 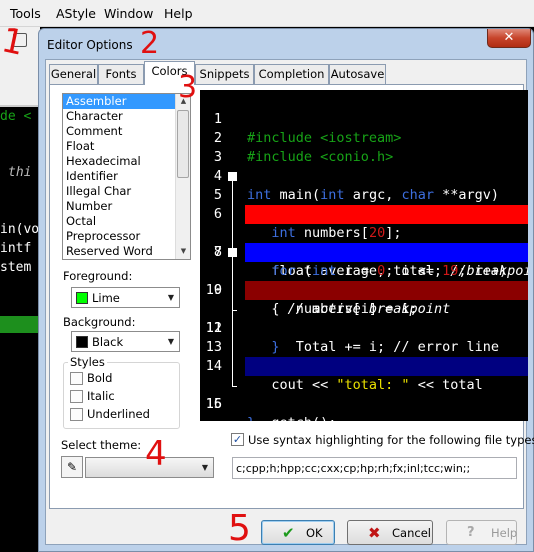 What do you see at coordinates (213, 404) in the screenshot?
I see `line-number: 16` at bounding box center [213, 404].